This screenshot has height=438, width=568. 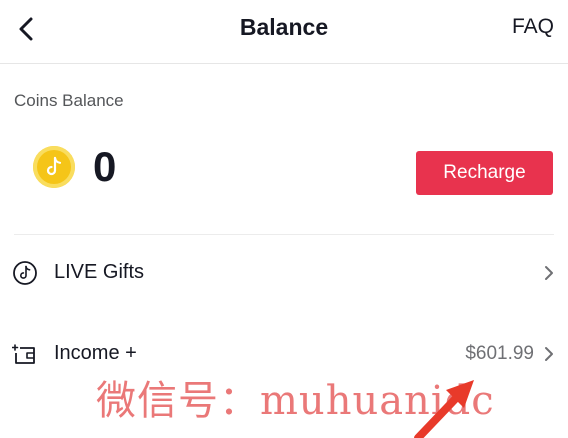 What do you see at coordinates (284, 273) in the screenshot?
I see `live-gifts-row: LIVE Gifts` at bounding box center [284, 273].